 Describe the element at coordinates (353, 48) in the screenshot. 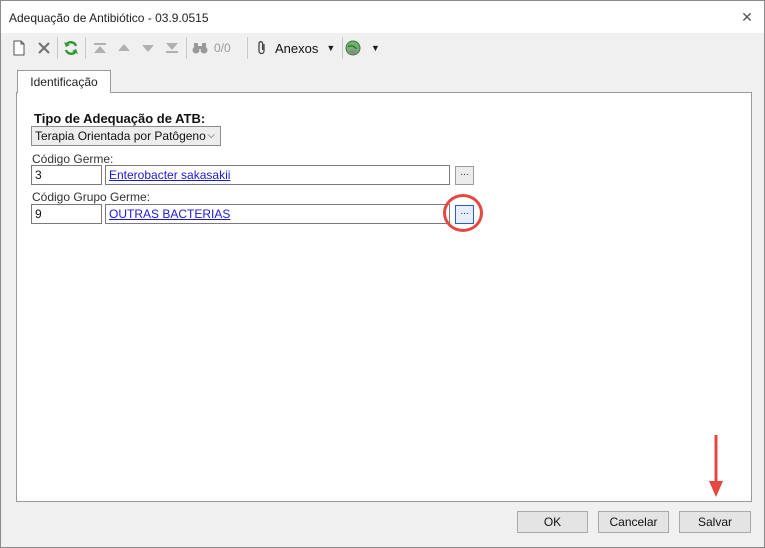

I see `globe-icon` at that location.